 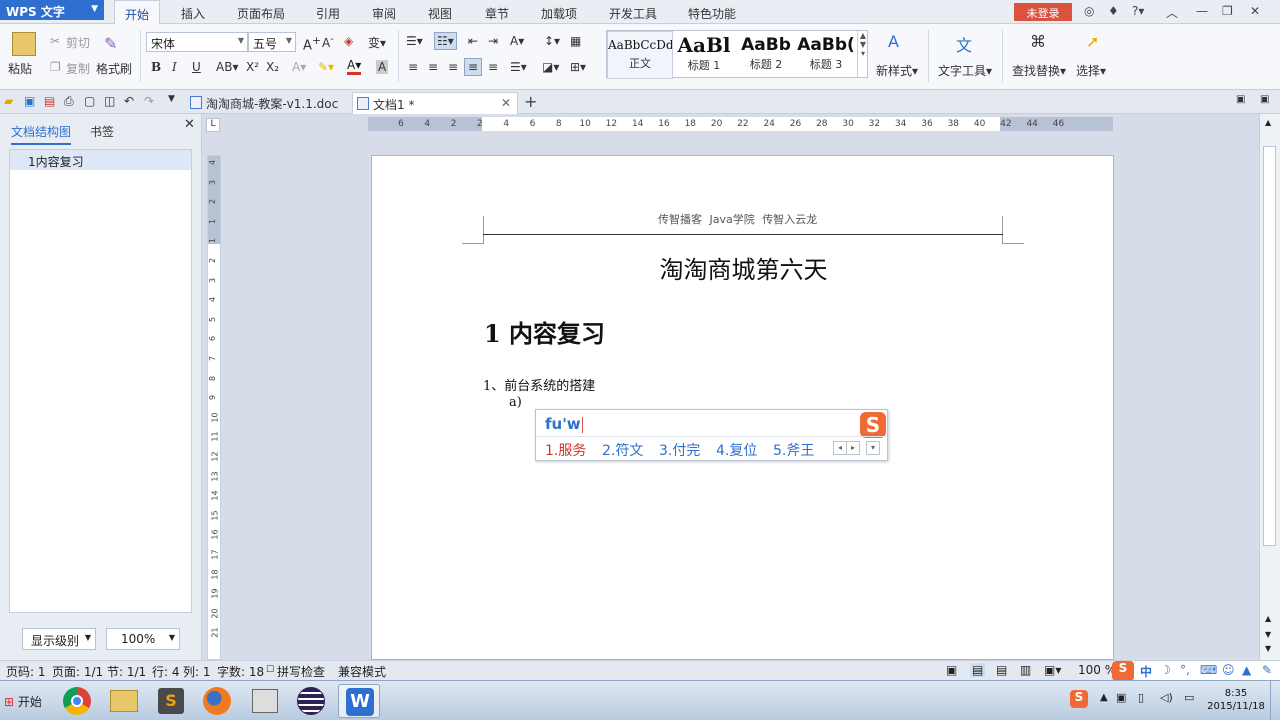 What do you see at coordinates (622, 450) in the screenshot?
I see `ime-candidate: 2.符文` at bounding box center [622, 450].